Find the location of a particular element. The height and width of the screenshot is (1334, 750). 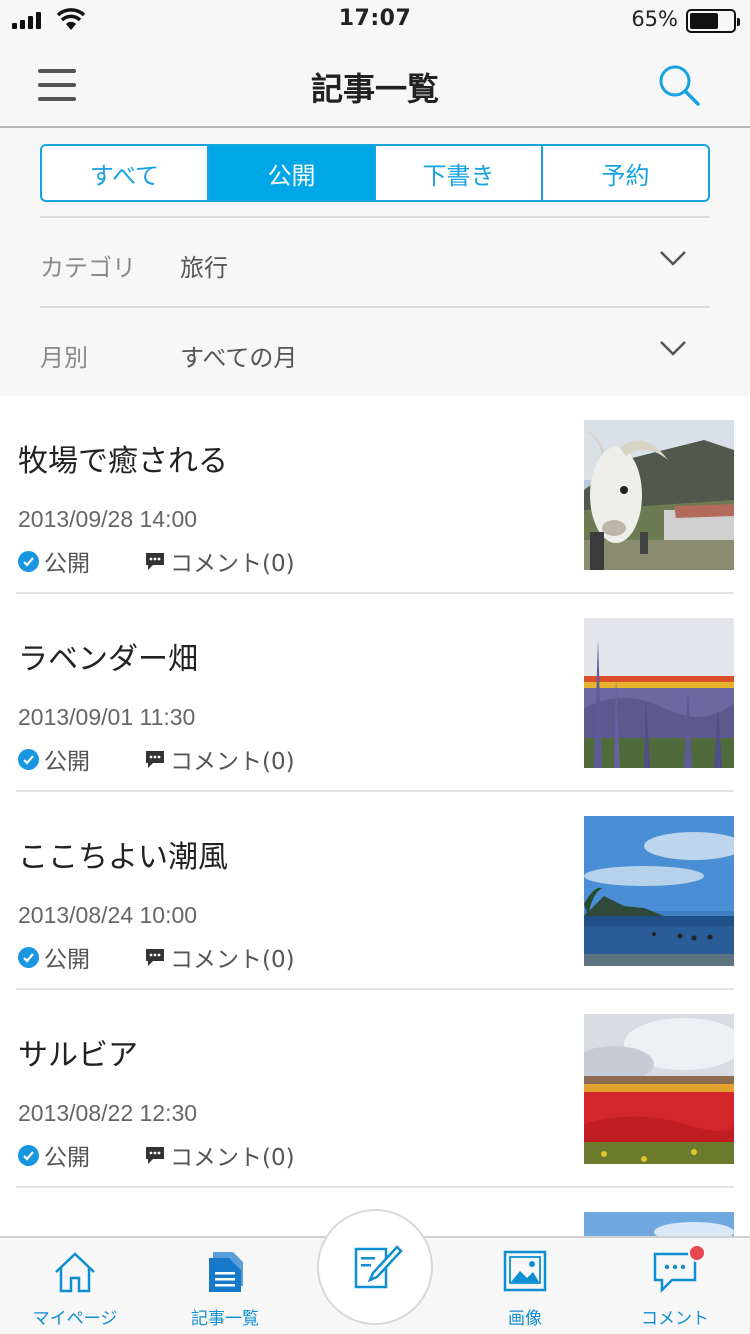

home-icon is located at coordinates (75, 1272).